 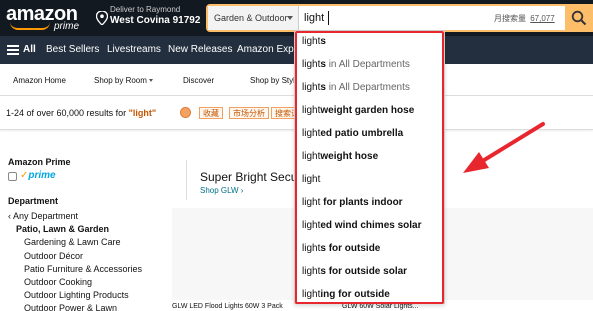 I want to click on prime-filter-logo: ✓prime, so click(x=38, y=175).